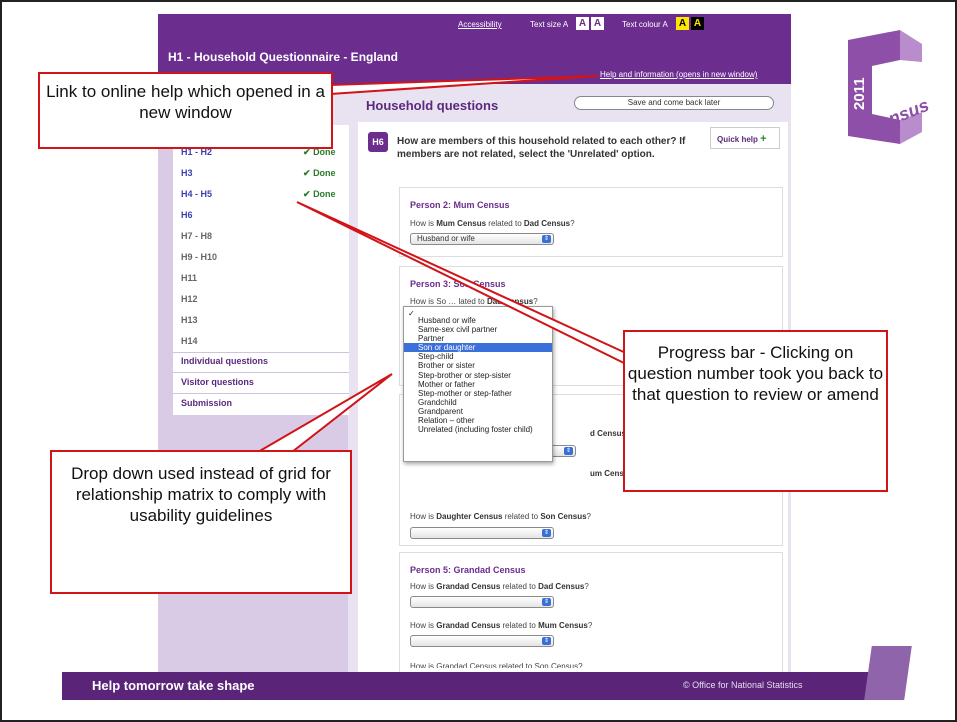 The image size is (957, 722). What do you see at coordinates (468, 570) in the screenshot?
I see `person-name: Person 5: Grandad Census` at bounding box center [468, 570].